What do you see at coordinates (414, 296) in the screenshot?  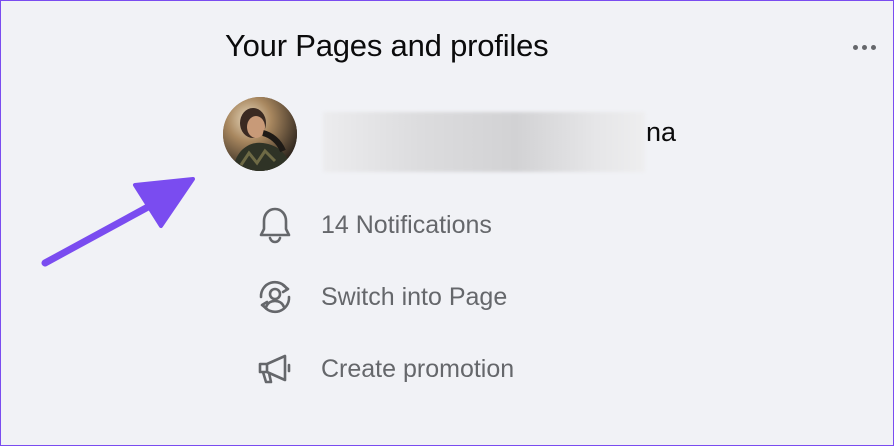 I see `switch-into-page-label: Switch into Page` at bounding box center [414, 296].